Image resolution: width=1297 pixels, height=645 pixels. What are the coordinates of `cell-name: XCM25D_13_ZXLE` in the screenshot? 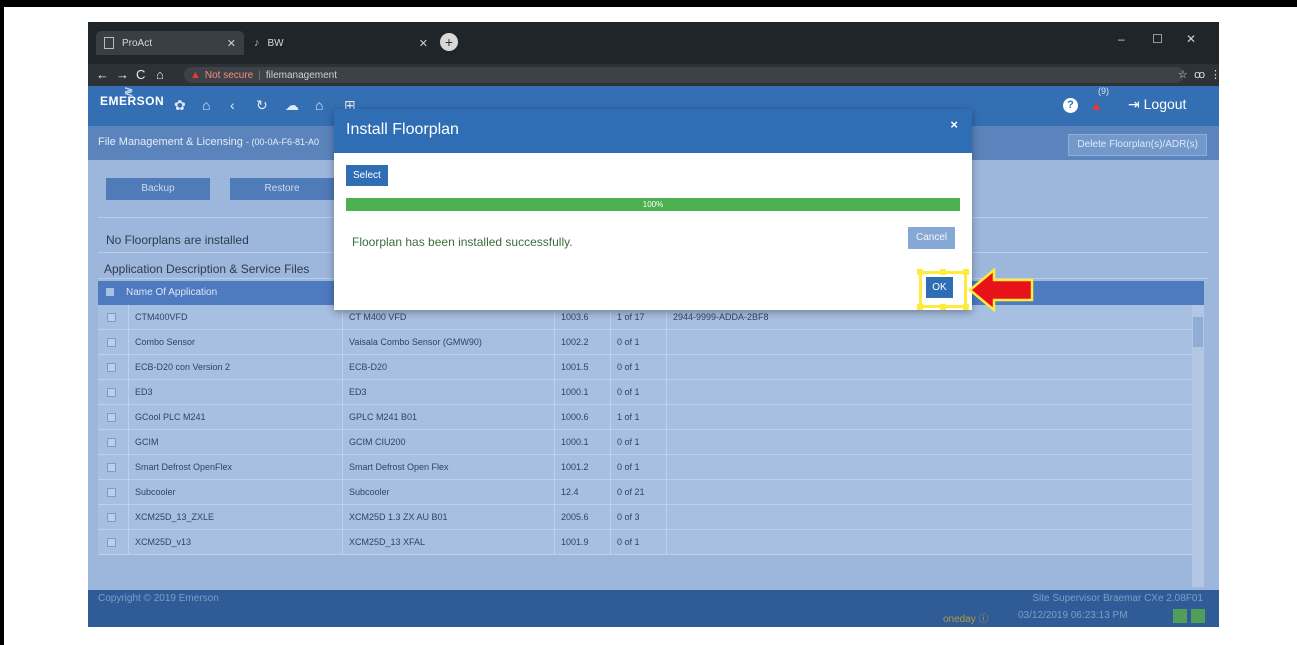 It's located at (235, 517).